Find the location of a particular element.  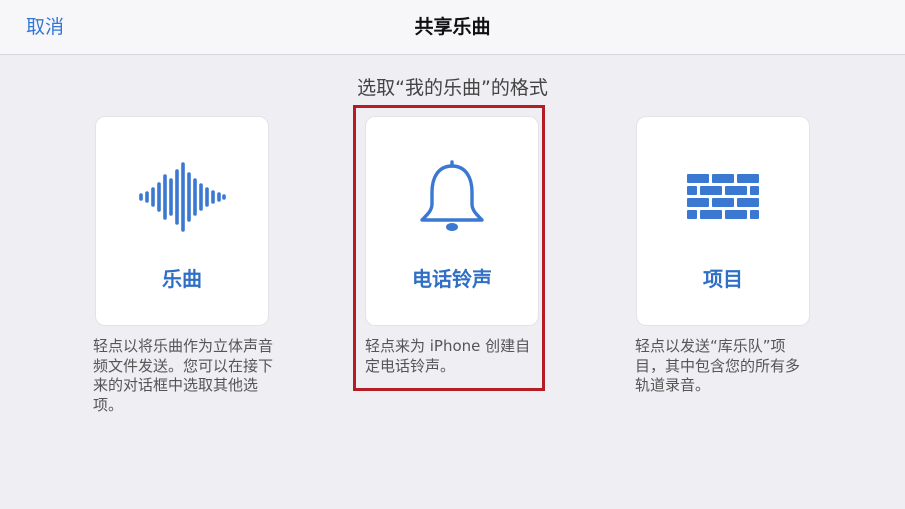

page-title: 共享乐曲 is located at coordinates (452, 27).